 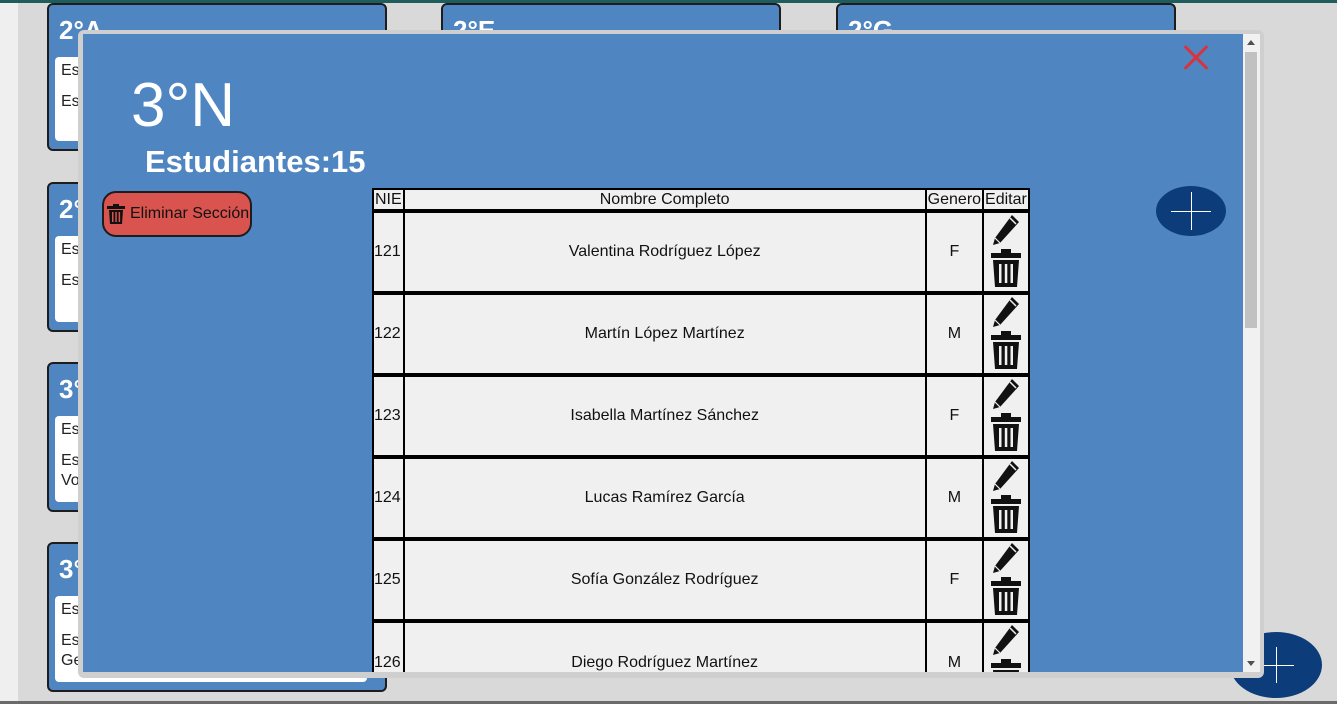 I want to click on cell-nie: 121, so click(x=388, y=251).